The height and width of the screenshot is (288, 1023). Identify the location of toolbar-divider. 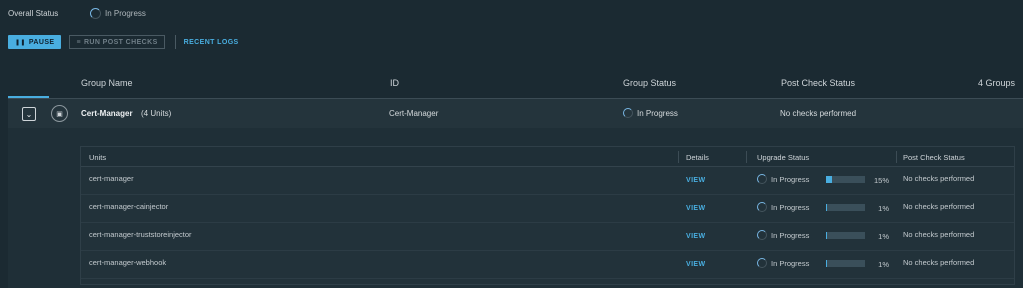
(175, 42).